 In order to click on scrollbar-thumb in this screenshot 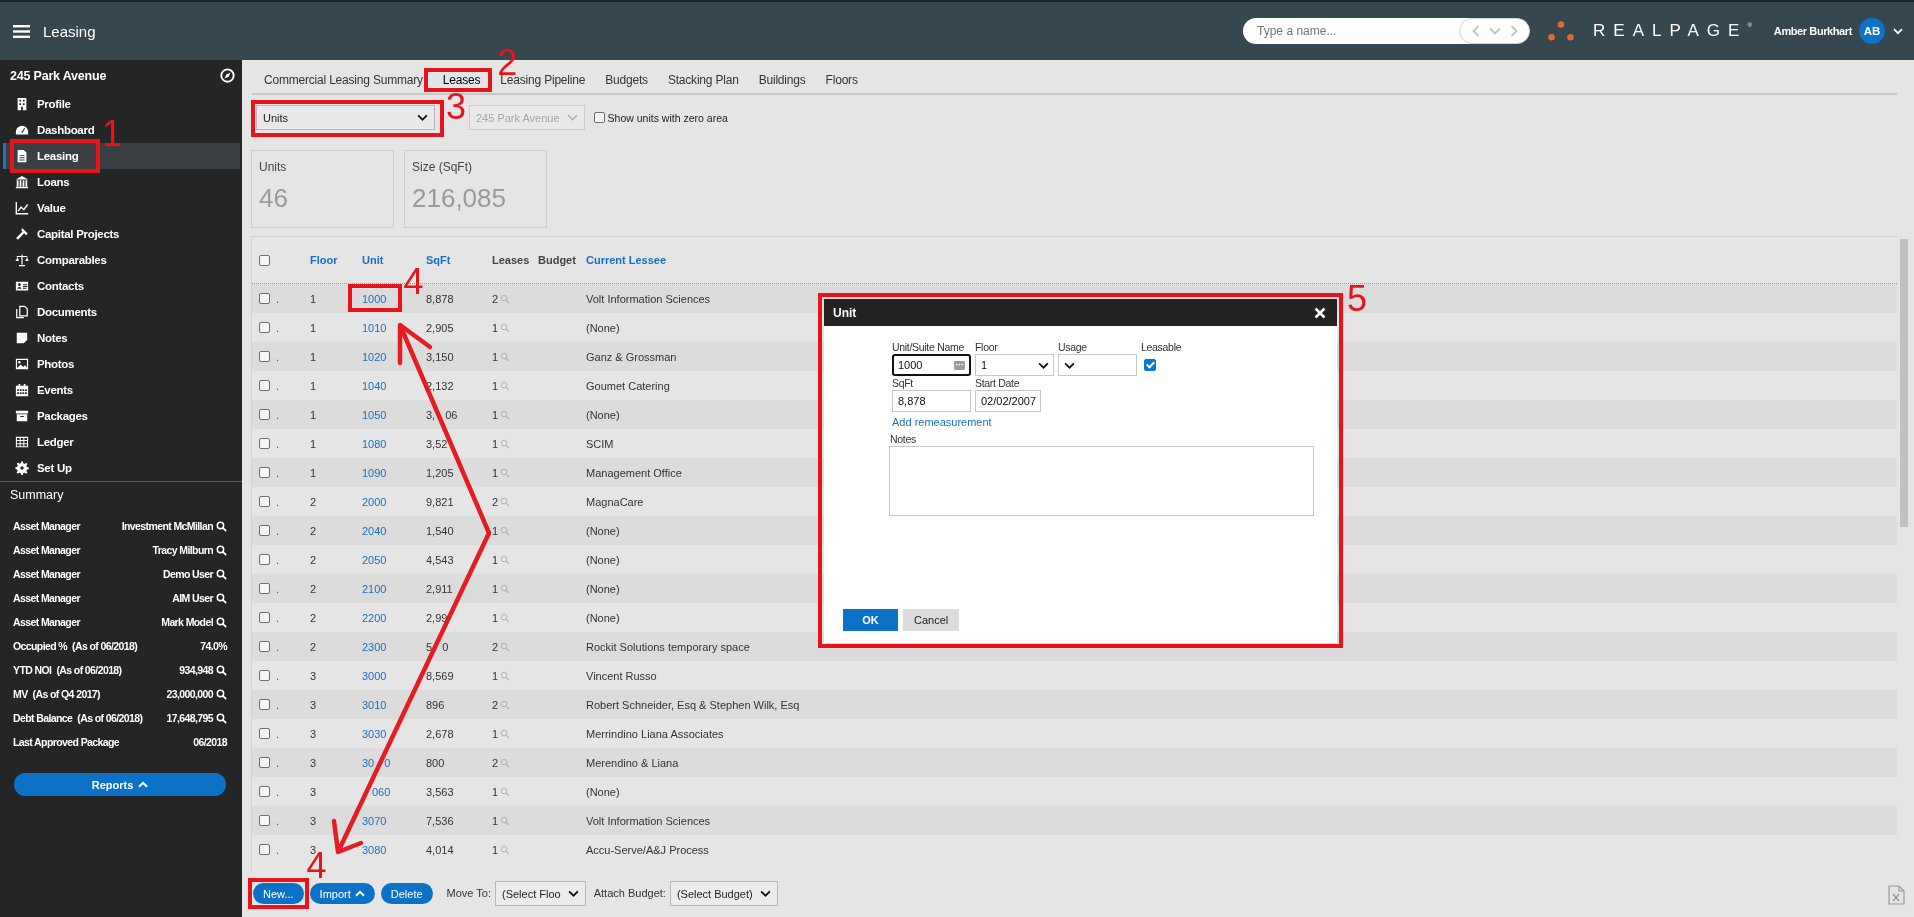, I will do `click(1904, 383)`.